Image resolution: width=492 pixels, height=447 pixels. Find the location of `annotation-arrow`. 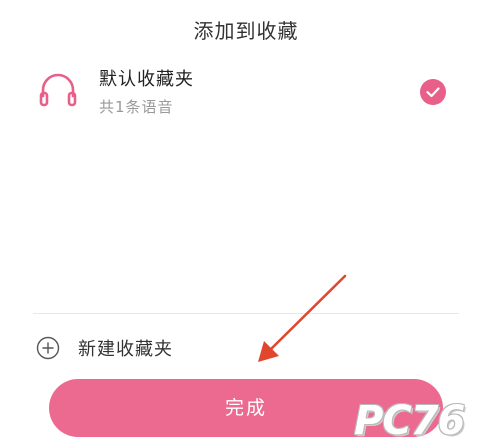

annotation-arrow is located at coordinates (302, 318).